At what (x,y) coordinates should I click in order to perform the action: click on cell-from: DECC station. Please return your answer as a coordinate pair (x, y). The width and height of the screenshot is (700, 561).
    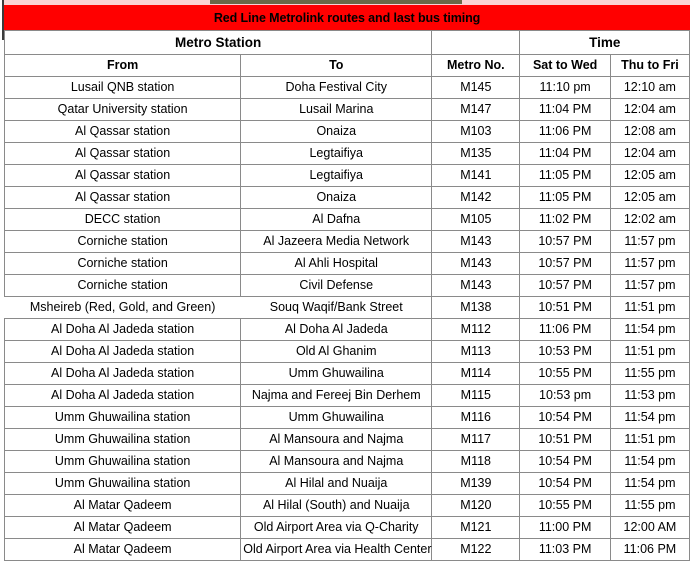
    Looking at the image, I should click on (122, 219).